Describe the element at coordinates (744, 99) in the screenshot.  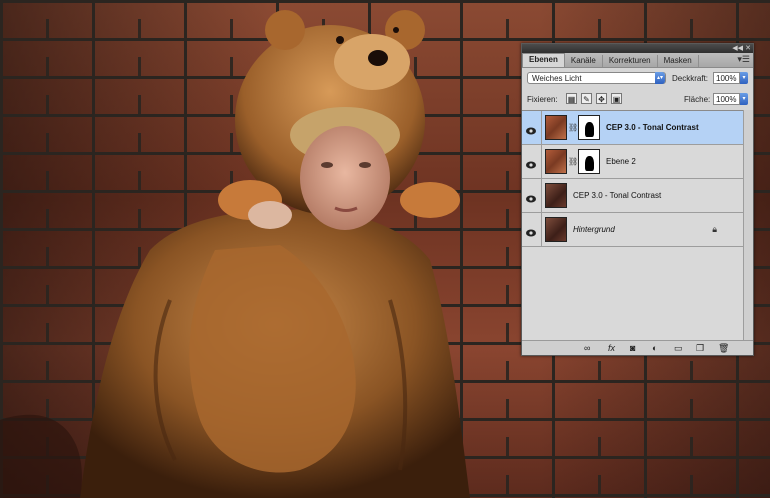
I see `fill-dropdown-icon: ▾` at that location.